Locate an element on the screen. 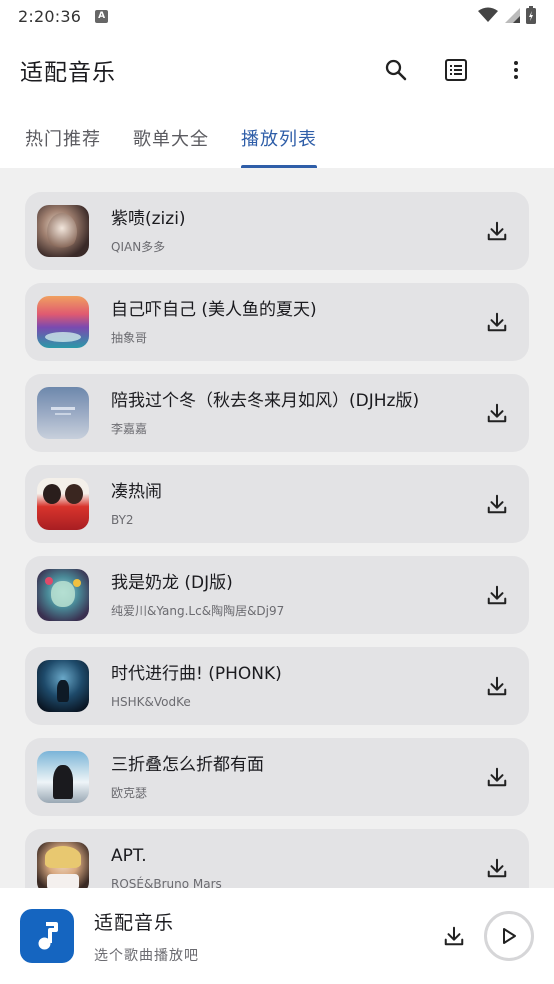 Image resolution: width=554 pixels, height=984 pixels. play-button is located at coordinates (509, 936).